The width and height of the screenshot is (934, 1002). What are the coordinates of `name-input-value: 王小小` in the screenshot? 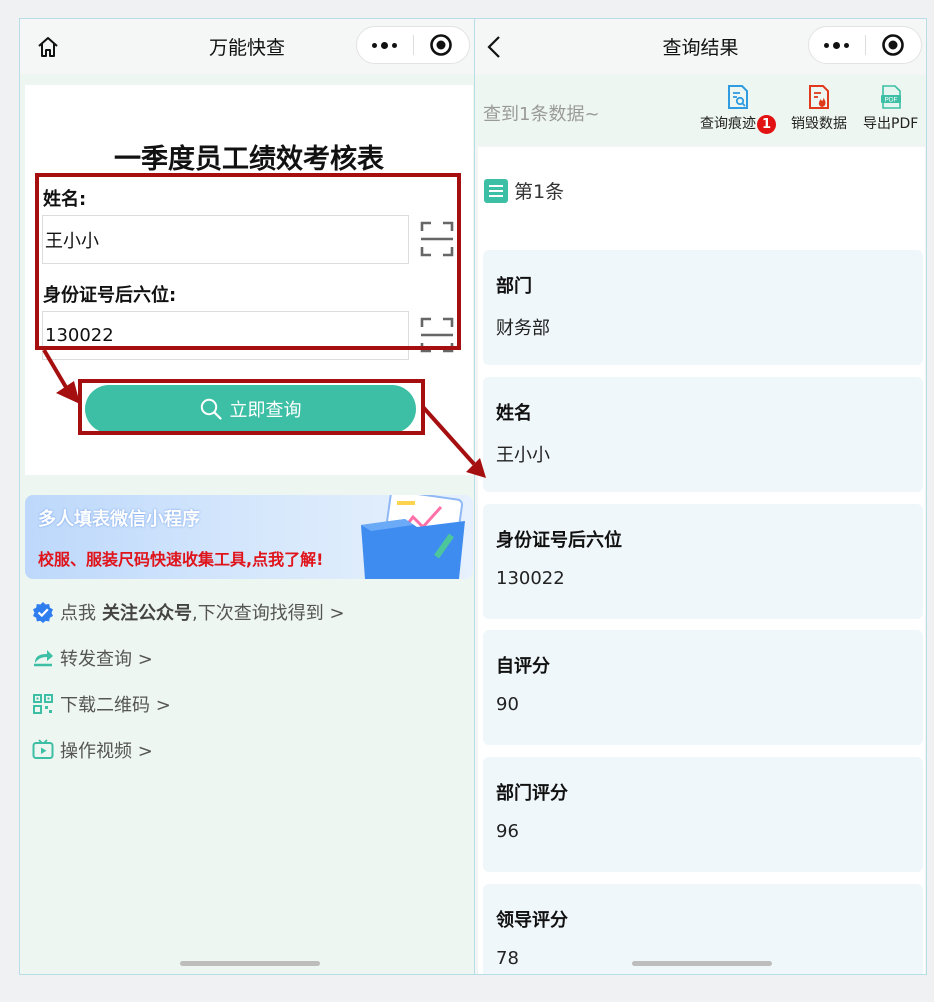 It's located at (72, 241).